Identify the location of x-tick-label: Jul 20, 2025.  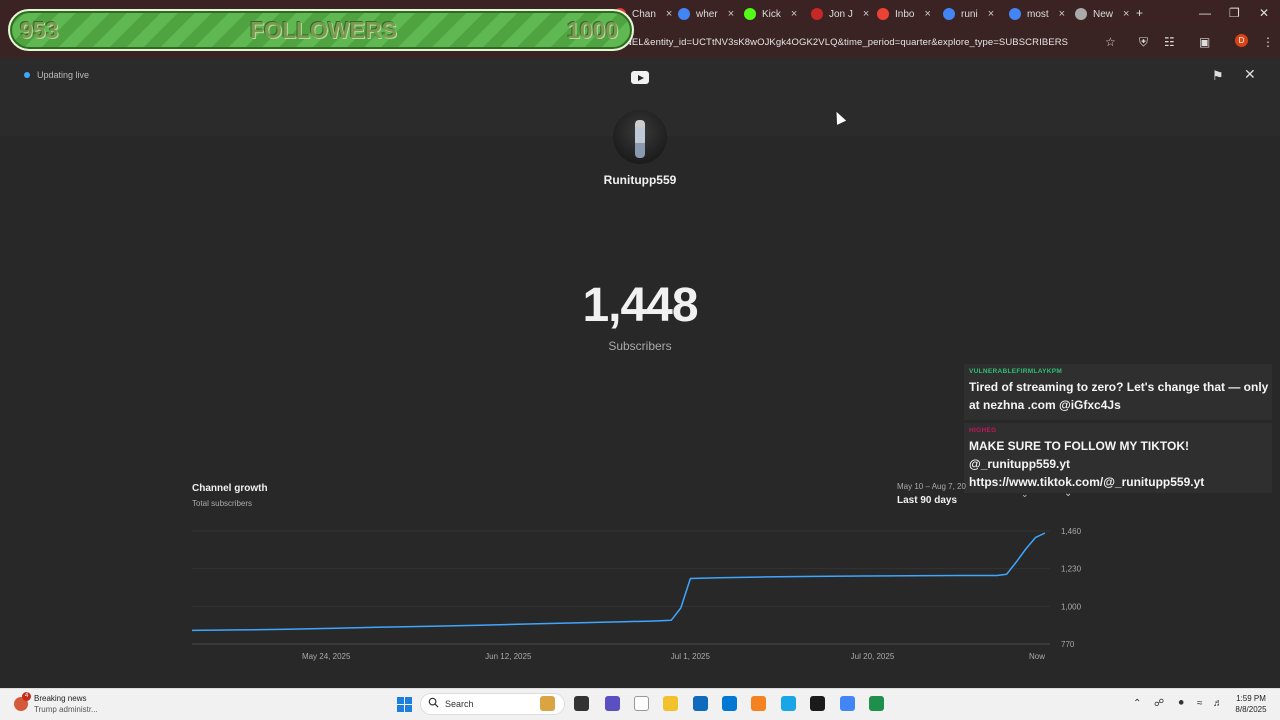
(873, 656).